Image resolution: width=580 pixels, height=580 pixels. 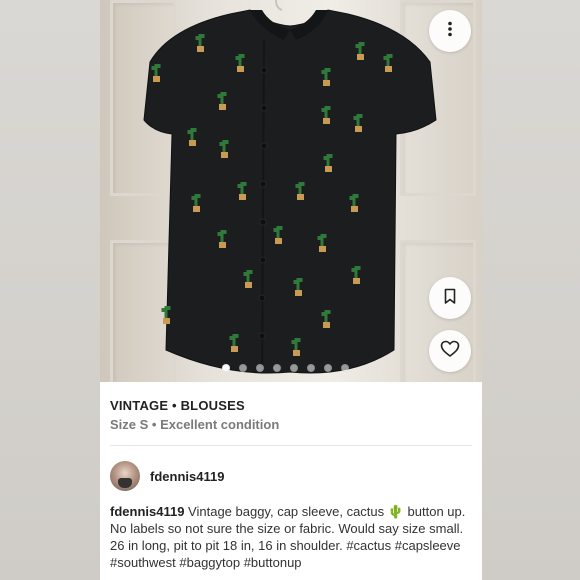 I want to click on like-button, so click(x=450, y=351).